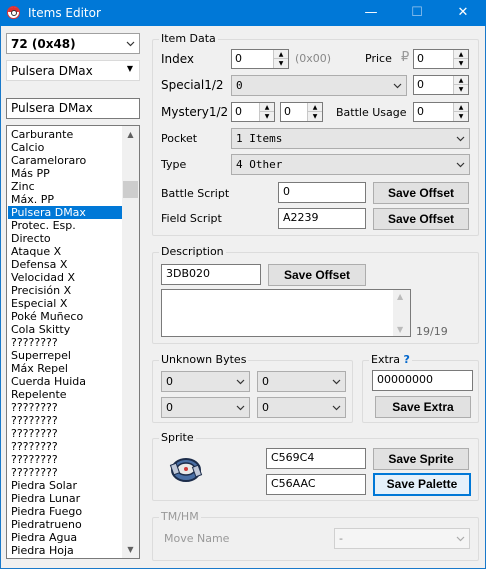  What do you see at coordinates (405, 57) in the screenshot?
I see `currency-icon: ₽` at bounding box center [405, 57].